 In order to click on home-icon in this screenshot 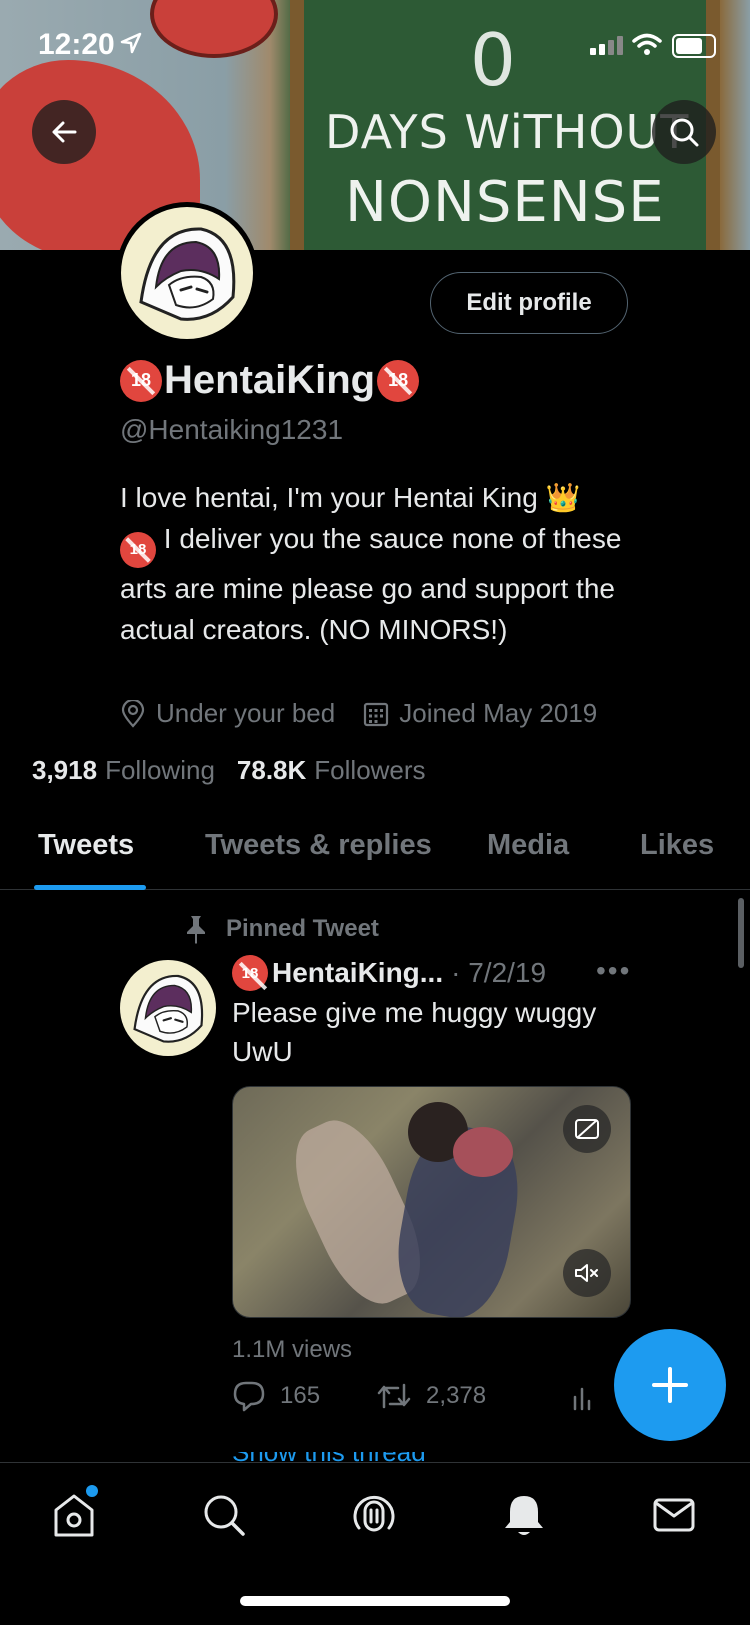, I will do `click(74, 1515)`.